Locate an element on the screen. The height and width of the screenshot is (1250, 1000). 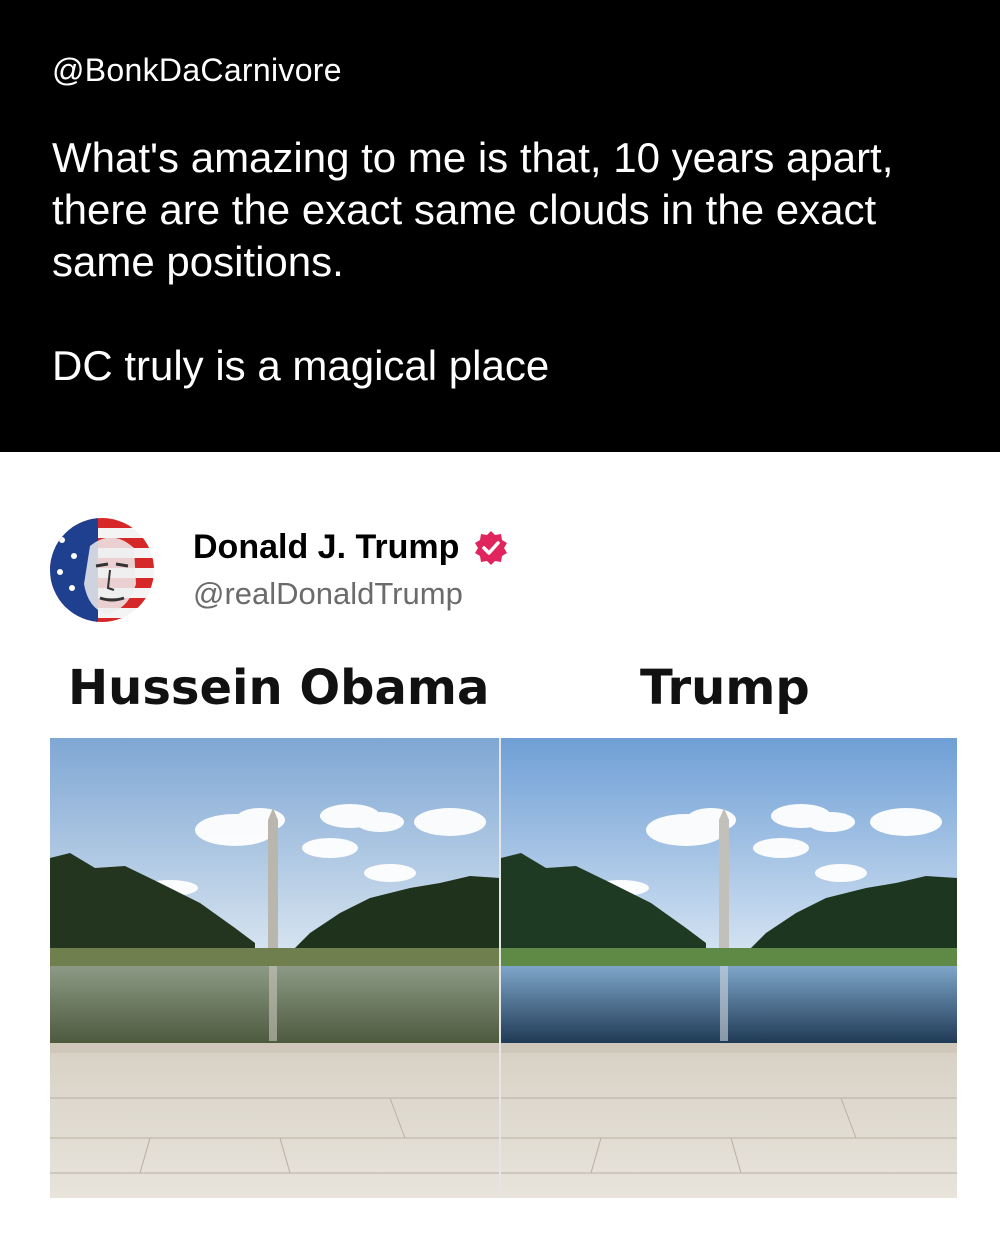
photo-label-left: Hussein Obama is located at coordinates (279, 688).